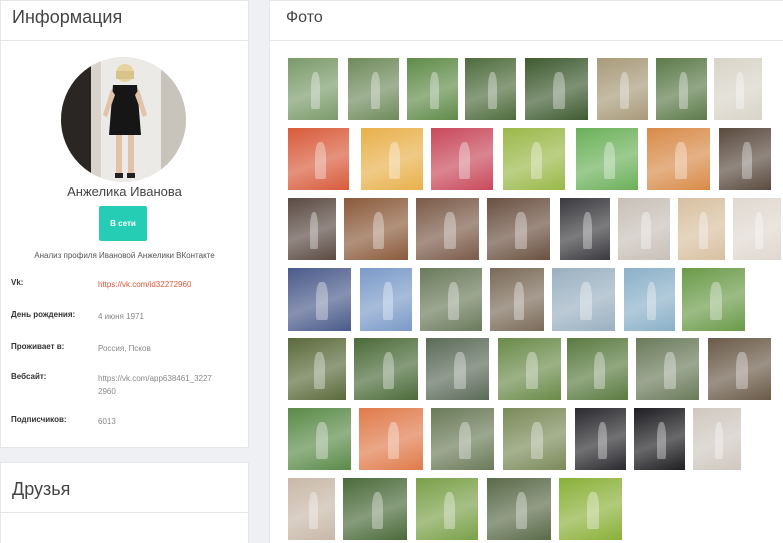 The image size is (783, 543). What do you see at coordinates (121, 316) in the screenshot?
I see `info-value: 4 июня 1971` at bounding box center [121, 316].